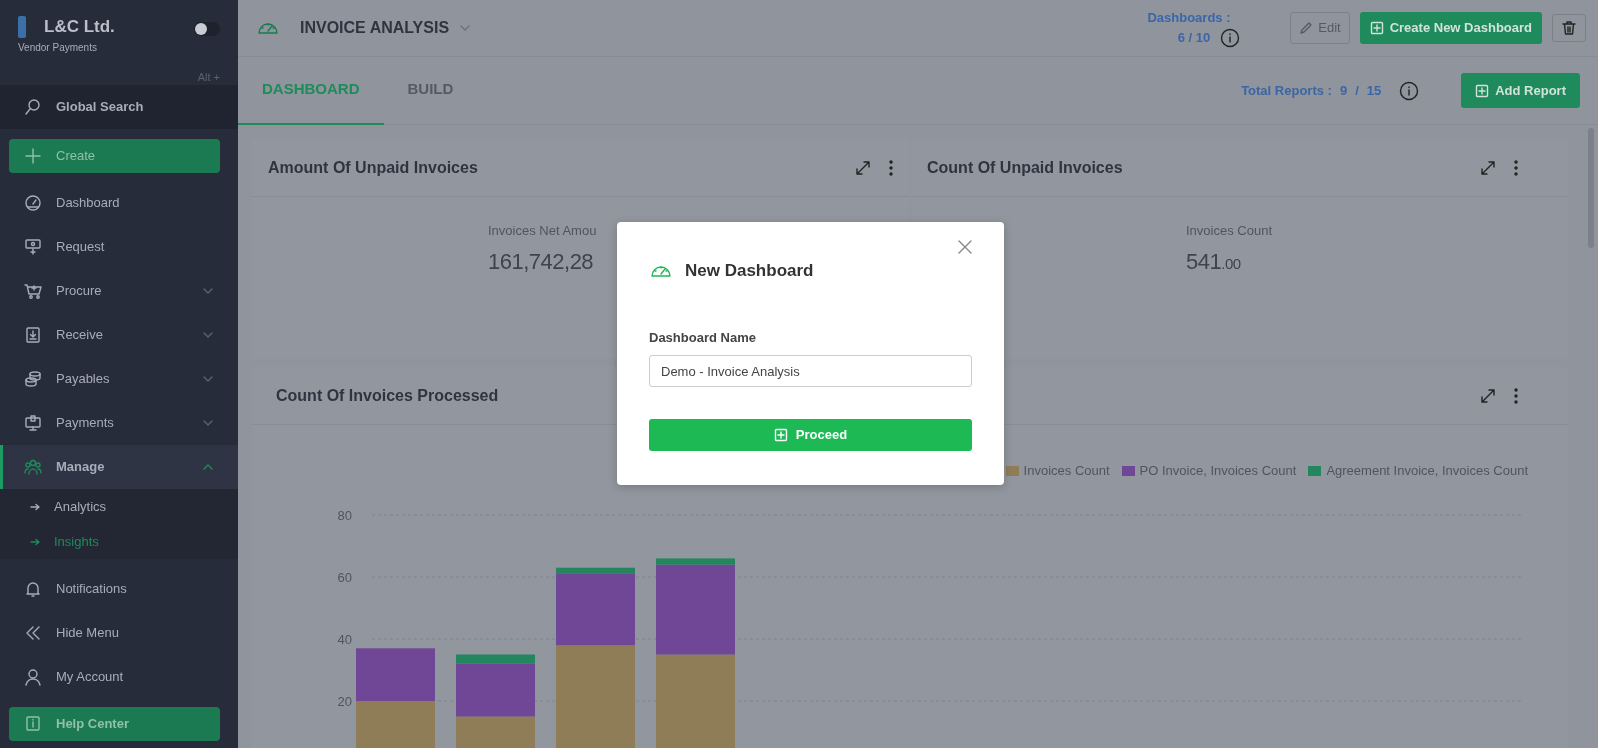 This screenshot has height=748, width=1598. I want to click on dashboard-name-field: Demo - Invoice Analysis, so click(810, 371).